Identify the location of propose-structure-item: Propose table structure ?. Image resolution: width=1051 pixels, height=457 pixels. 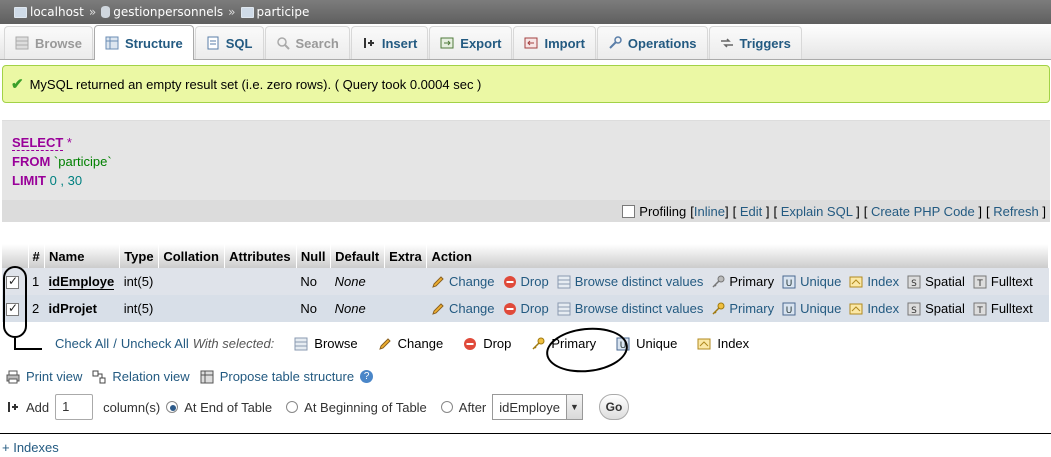
(287, 376).